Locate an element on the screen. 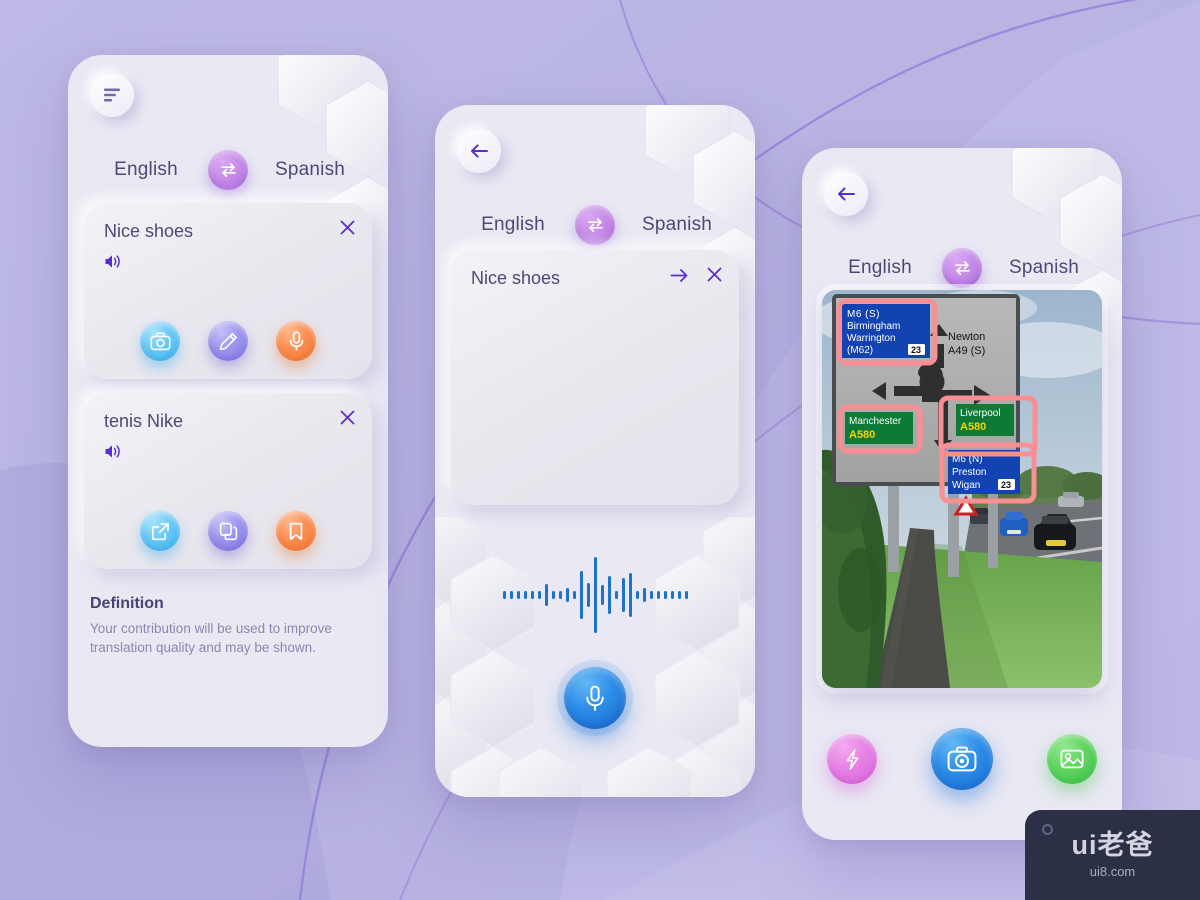 The width and height of the screenshot is (1200, 900). record-microphone-button is located at coordinates (595, 698).